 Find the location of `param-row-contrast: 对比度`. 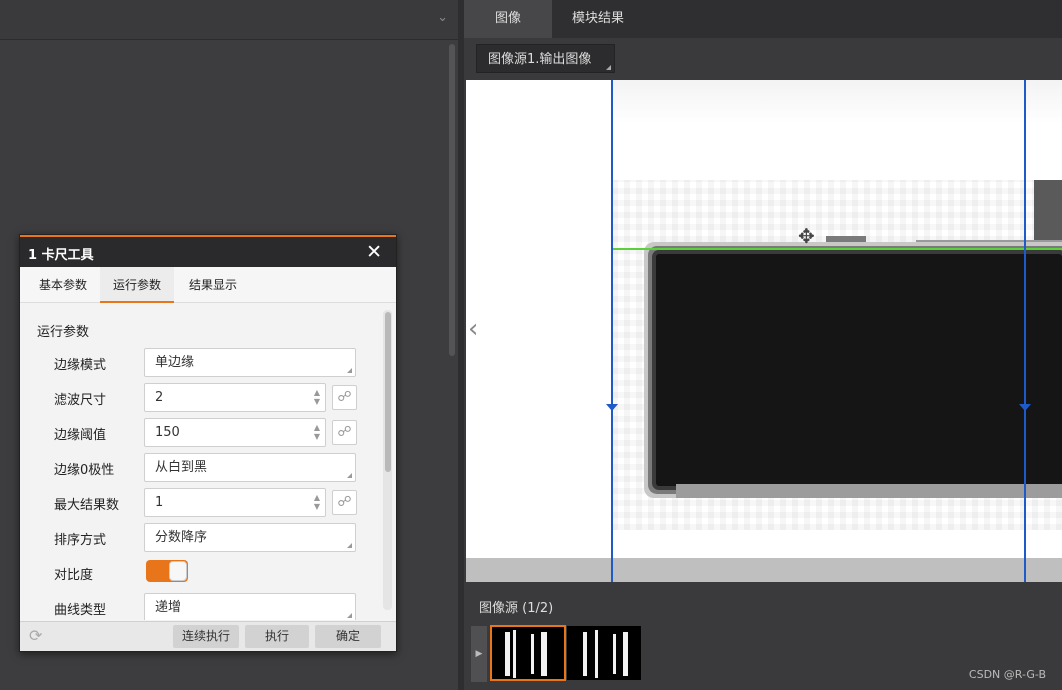

param-row-contrast: 对比度 is located at coordinates (200, 572).